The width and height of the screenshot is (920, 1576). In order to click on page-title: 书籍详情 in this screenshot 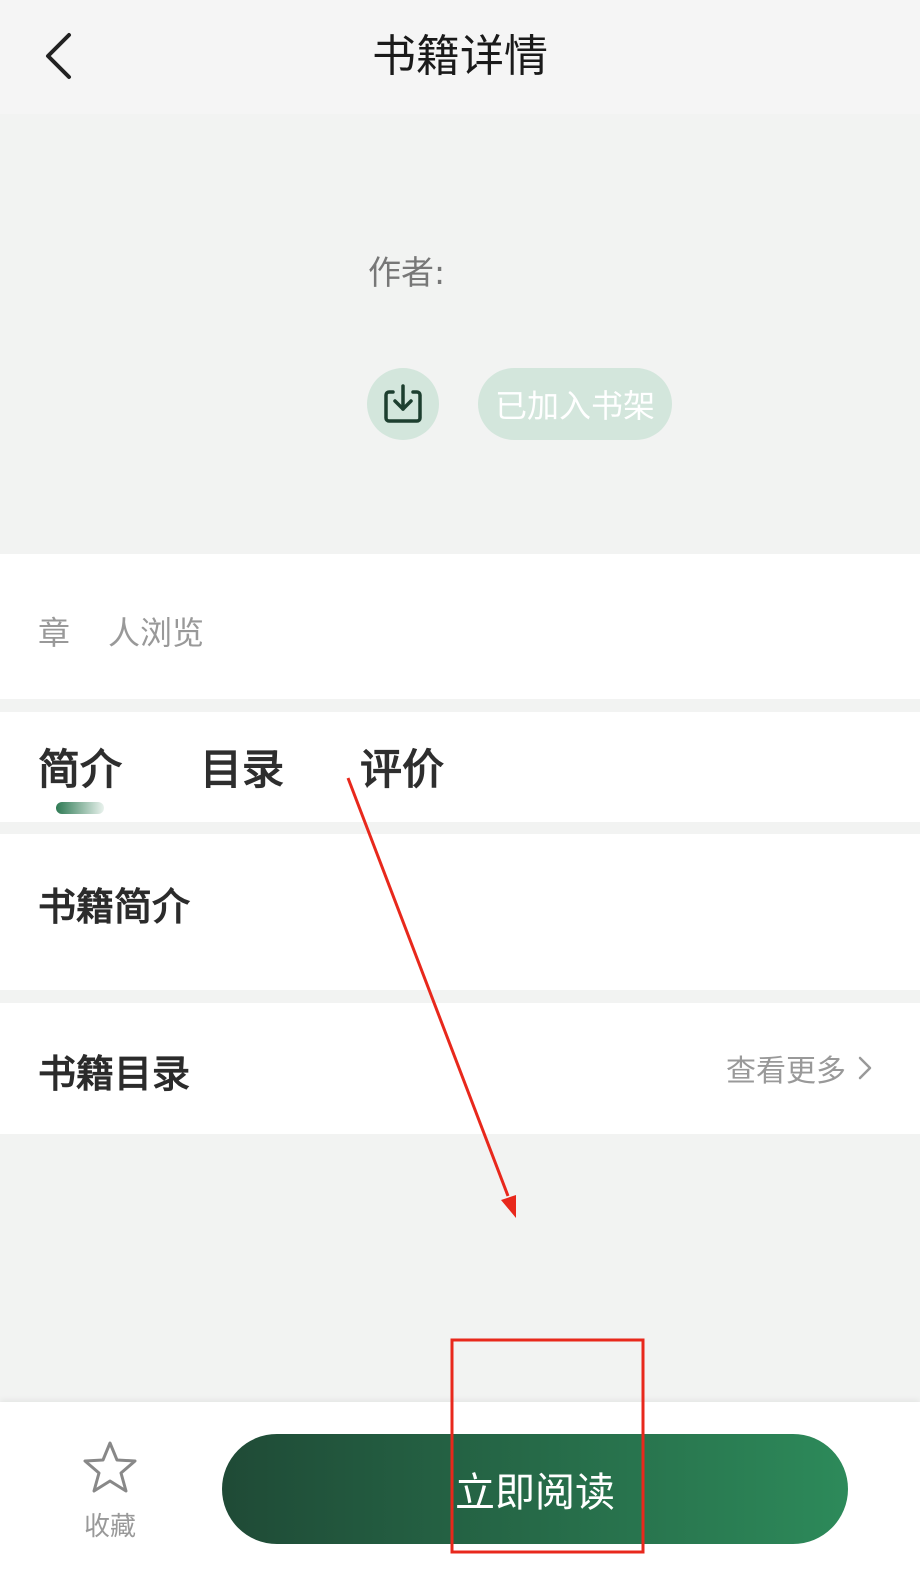, I will do `click(460, 56)`.